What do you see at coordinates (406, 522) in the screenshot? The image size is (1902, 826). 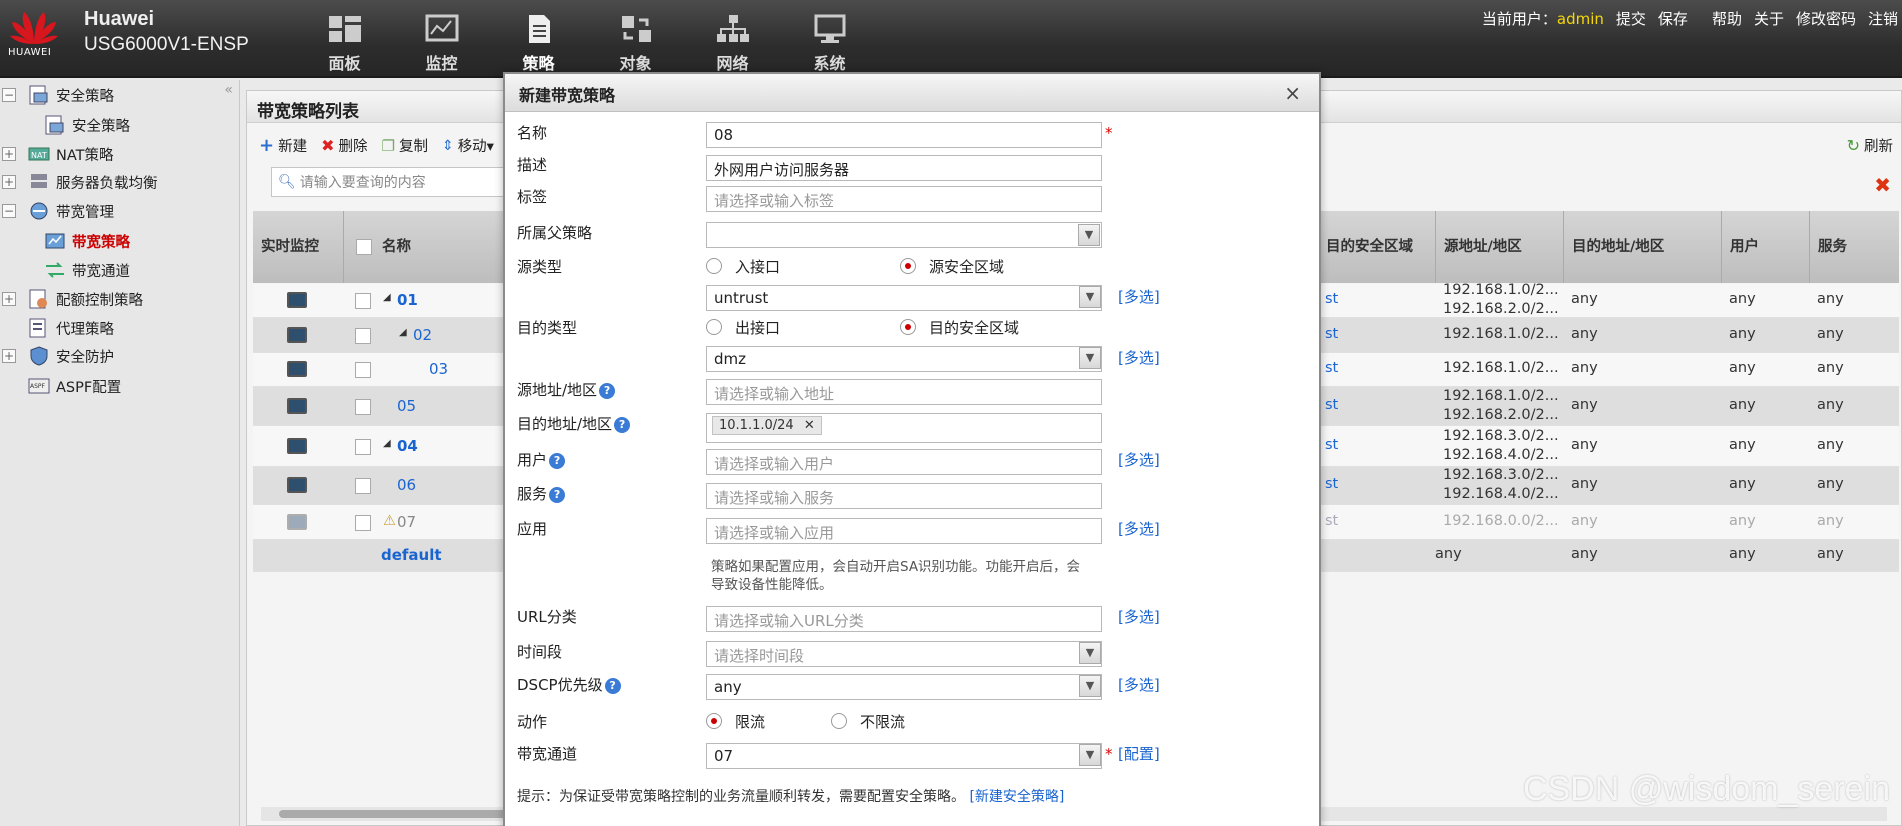 I see `policy-name-link: 07` at bounding box center [406, 522].